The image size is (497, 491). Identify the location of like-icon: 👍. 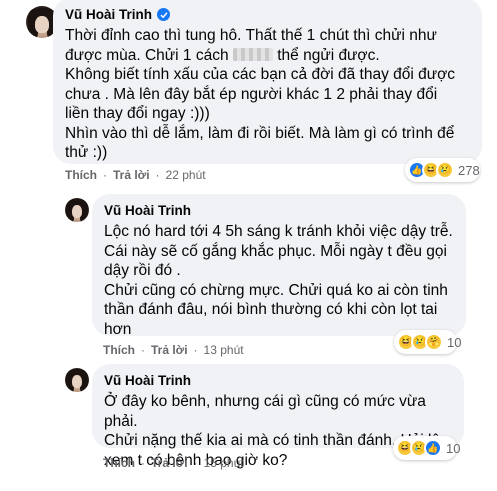
(433, 448).